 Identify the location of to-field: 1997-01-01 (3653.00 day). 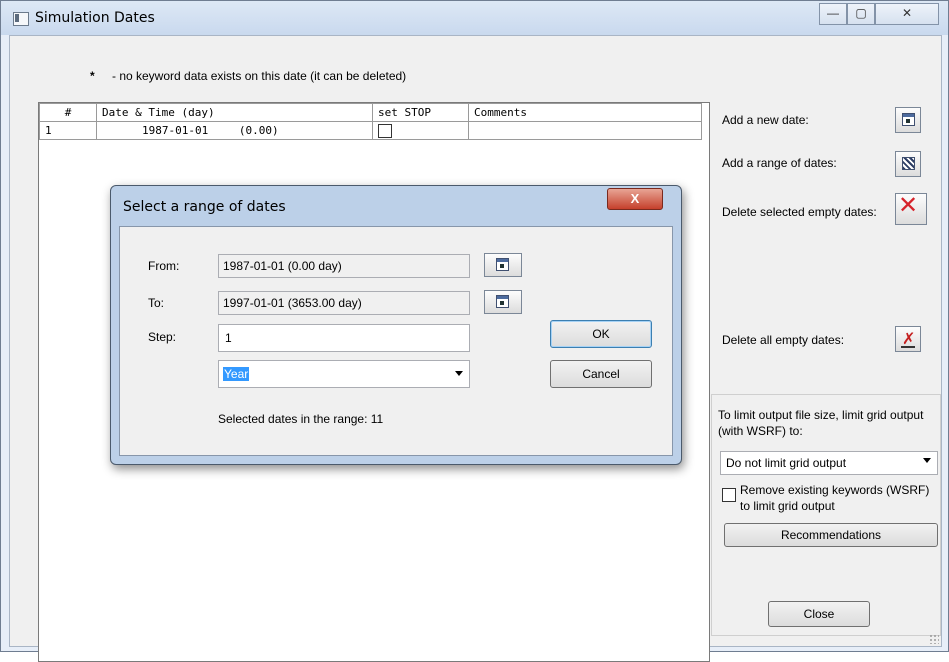
(344, 303).